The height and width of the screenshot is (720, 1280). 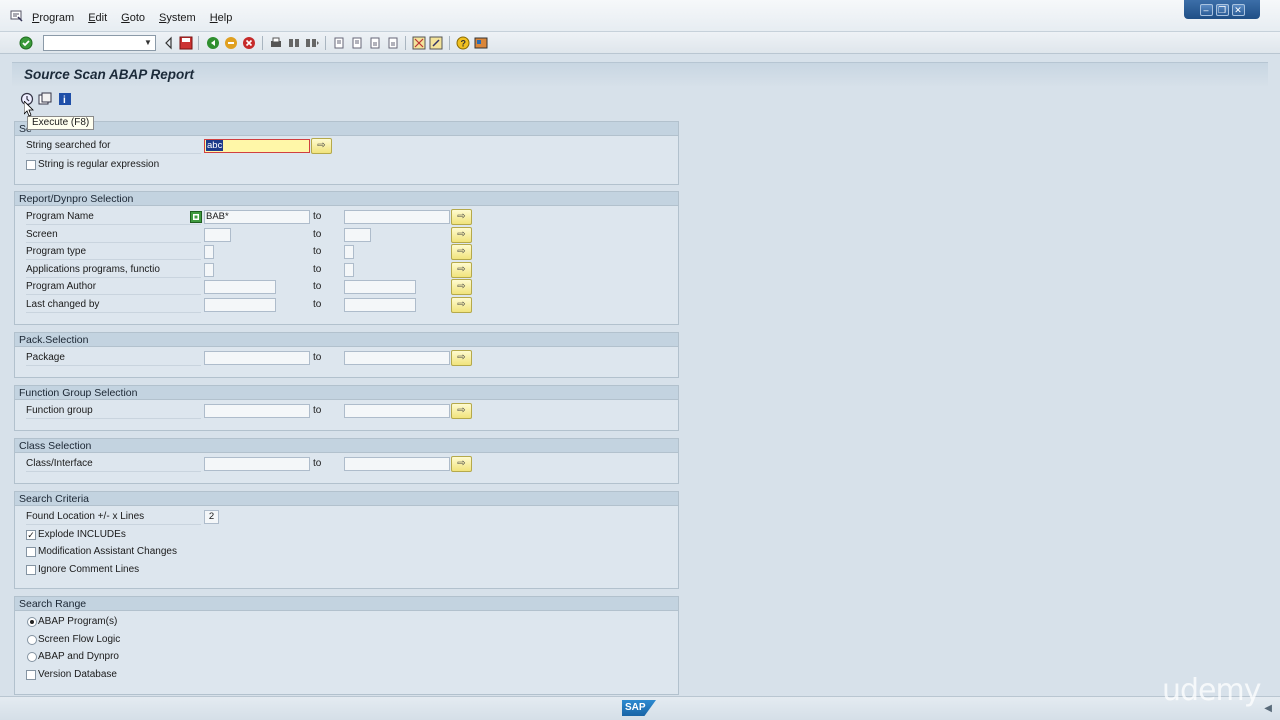 I want to click on page-title: Source Scan ABAP Report, so click(x=109, y=74).